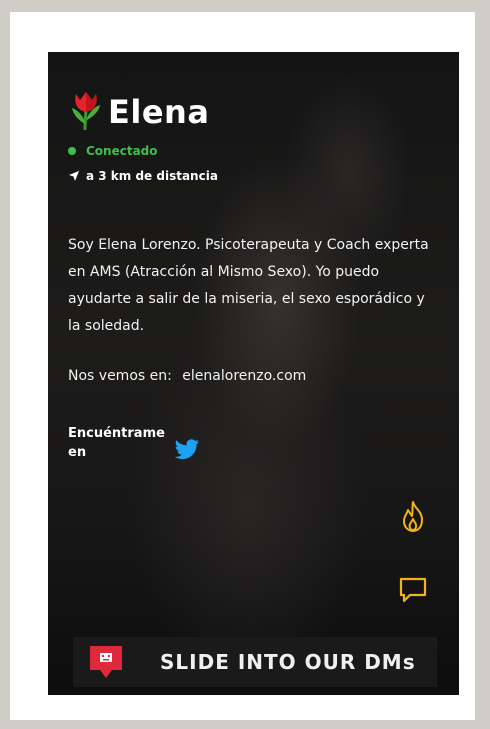  I want to click on find-me-label: Encuéntrame en, so click(116, 443).